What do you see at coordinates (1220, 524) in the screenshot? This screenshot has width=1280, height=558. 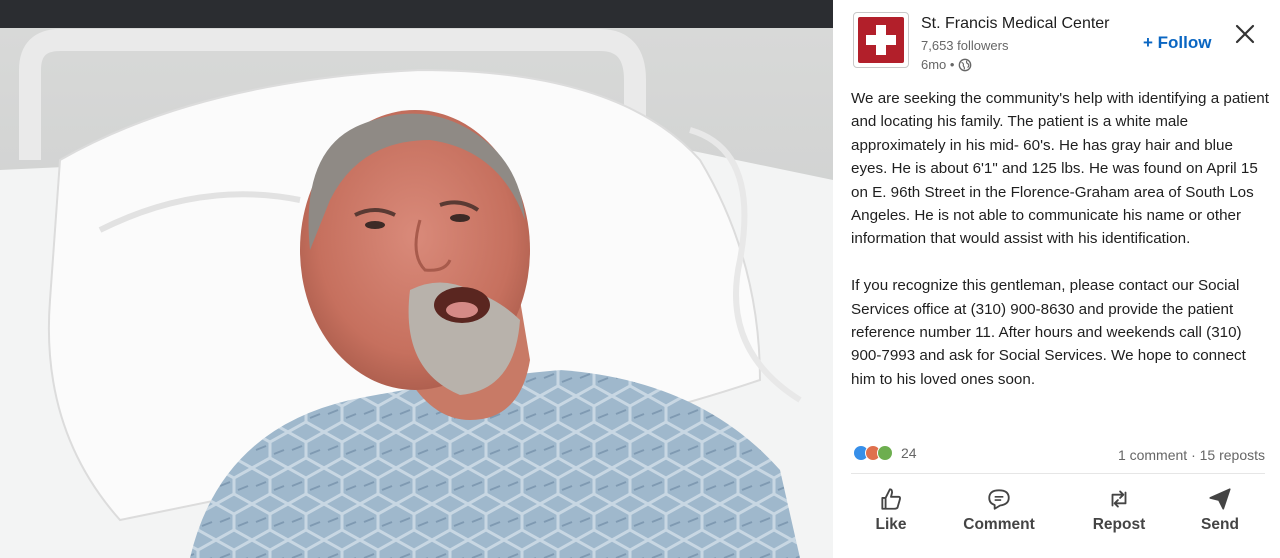 I see `send-label: Send` at bounding box center [1220, 524].